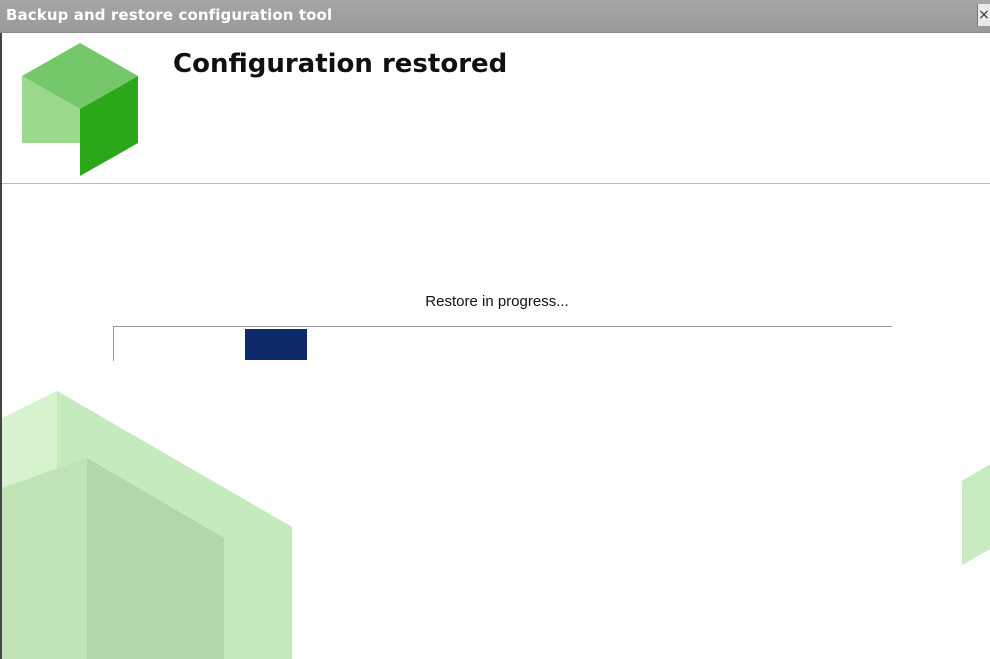 The width and height of the screenshot is (990, 659). Describe the element at coordinates (169, 15) in the screenshot. I see `window-title: Backup and restore configuration tool` at that location.